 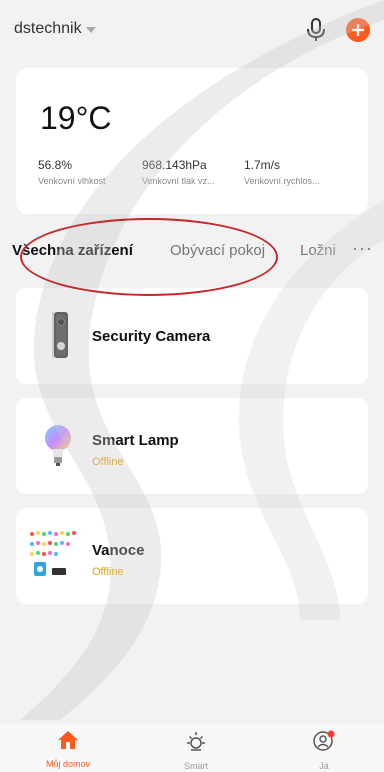 What do you see at coordinates (118, 550) in the screenshot?
I see `device-name: Vanoce` at bounding box center [118, 550].